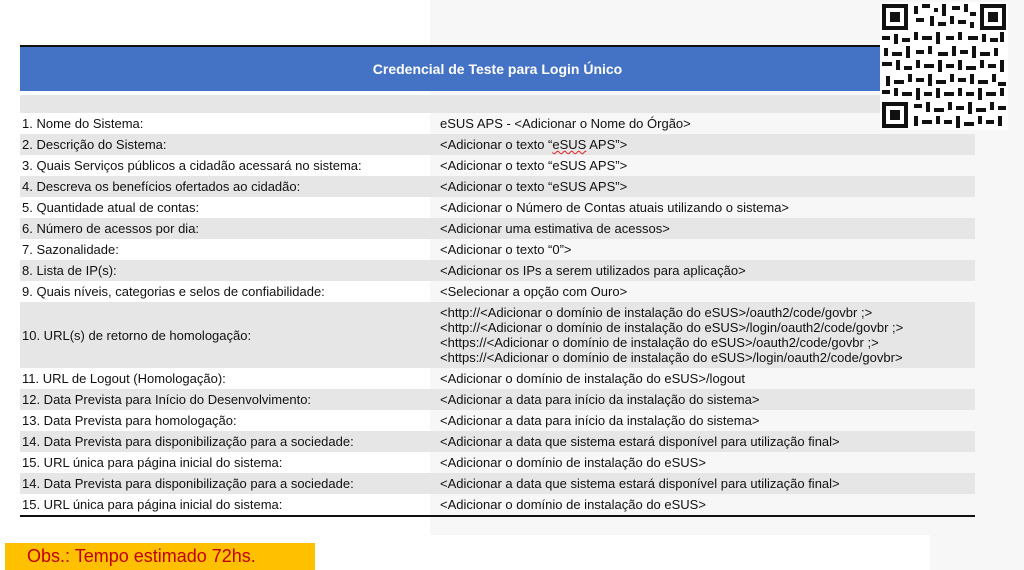  I want to click on row-value: <Selecionar a opção com Ouro>, so click(534, 291).